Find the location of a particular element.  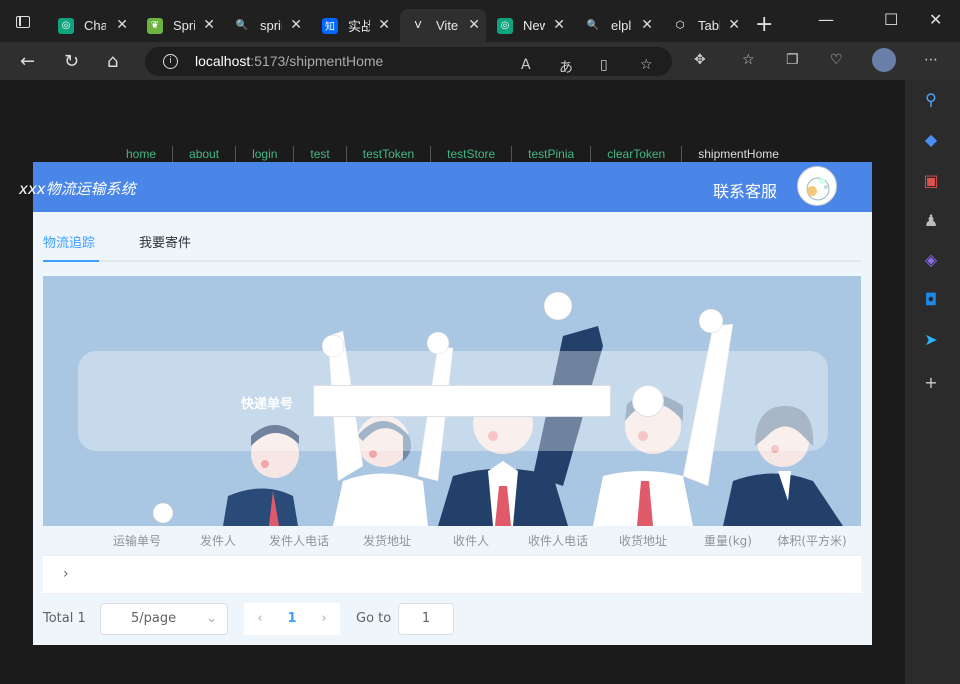

column-header-weight: 重量(kg) is located at coordinates (728, 541).